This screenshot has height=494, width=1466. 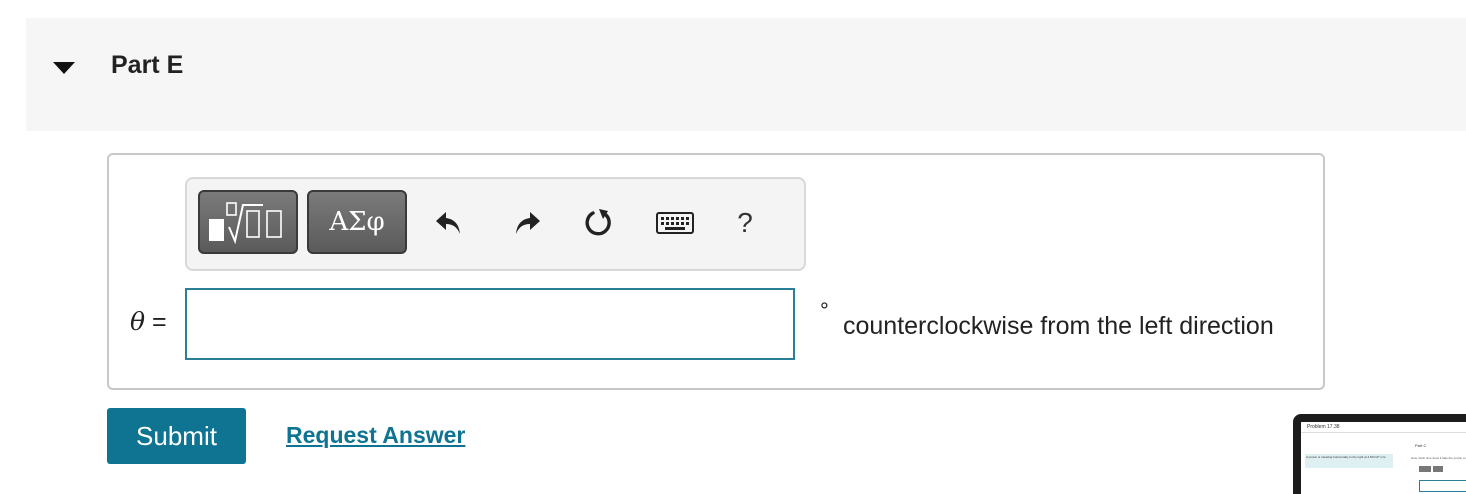 I want to click on undo-button, so click(x=449, y=223).